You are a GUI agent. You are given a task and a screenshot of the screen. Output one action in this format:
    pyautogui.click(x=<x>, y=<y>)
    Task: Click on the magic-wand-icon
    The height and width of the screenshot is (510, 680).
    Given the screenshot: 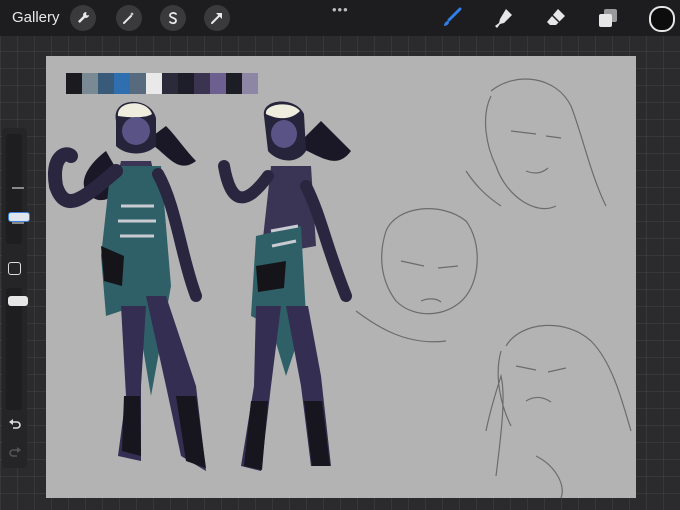 What is the action you would take?
    pyautogui.click(x=128, y=18)
    